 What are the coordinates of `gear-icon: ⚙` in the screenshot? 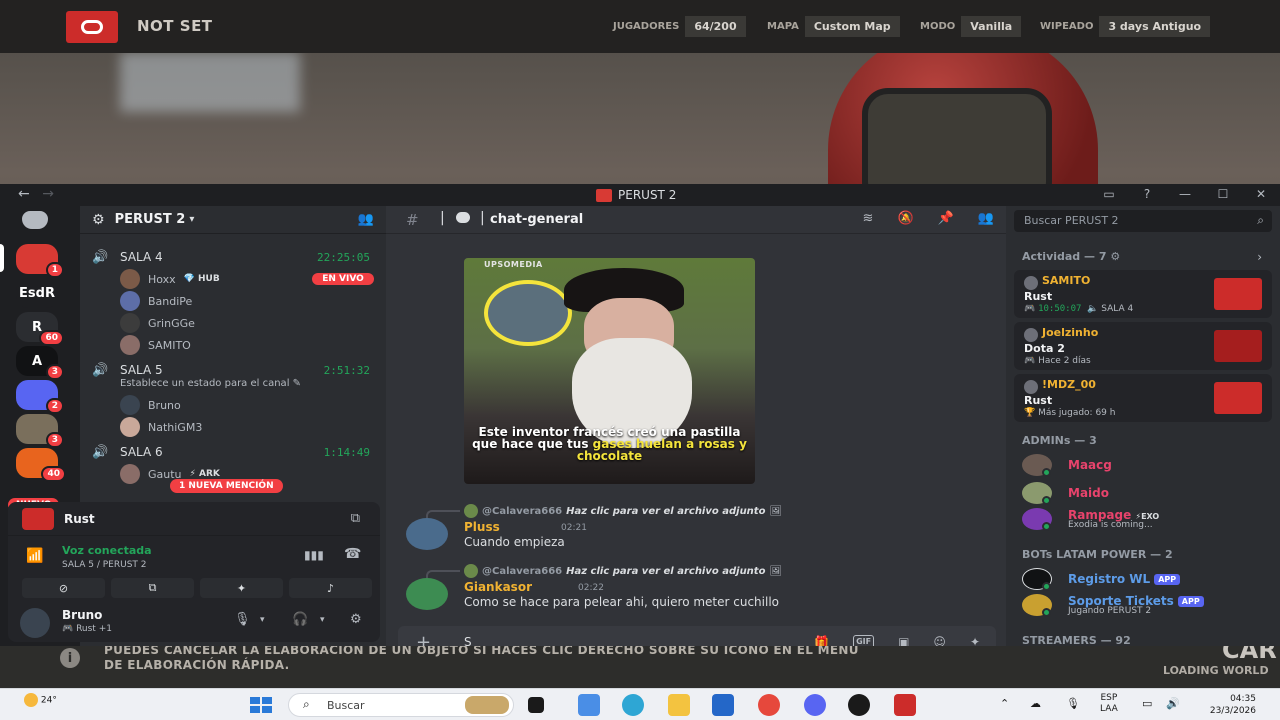 It's located at (98, 220).